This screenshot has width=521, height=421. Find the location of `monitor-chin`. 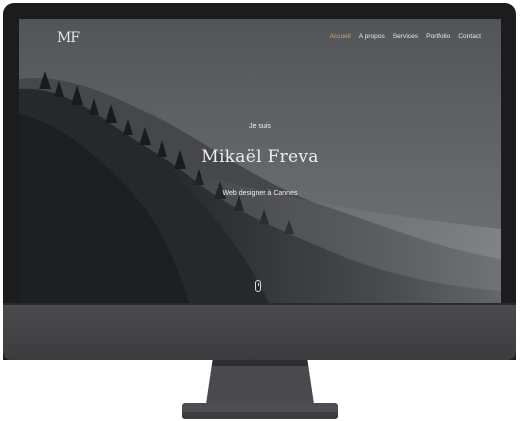

monitor-chin is located at coordinates (259, 332).